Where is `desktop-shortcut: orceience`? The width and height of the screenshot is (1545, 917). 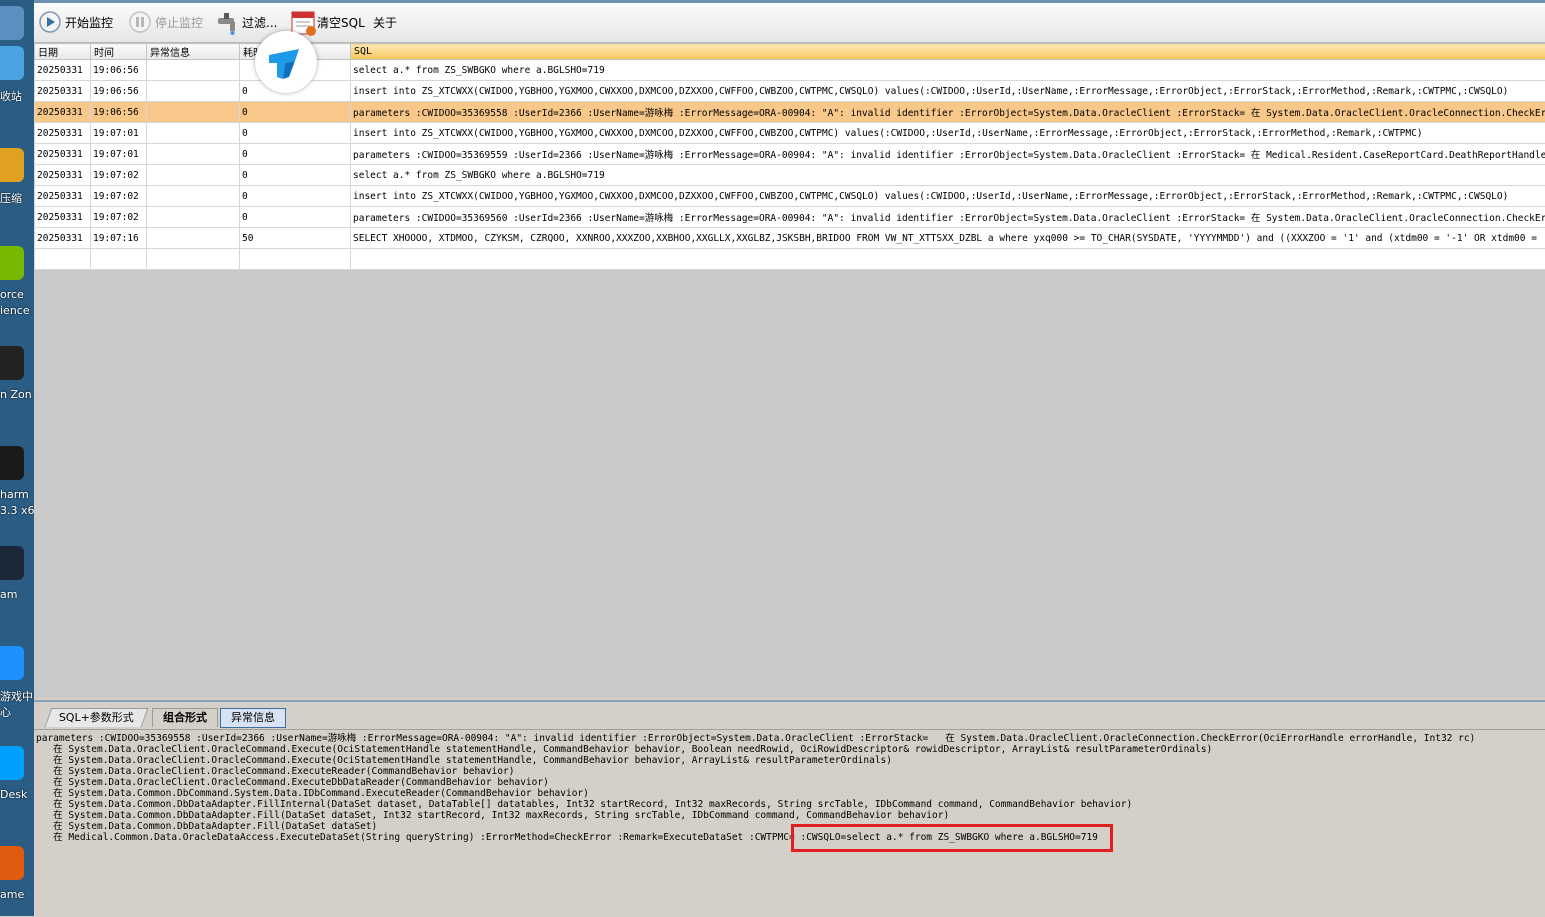 desktop-shortcut: orceience is located at coordinates (17, 270).